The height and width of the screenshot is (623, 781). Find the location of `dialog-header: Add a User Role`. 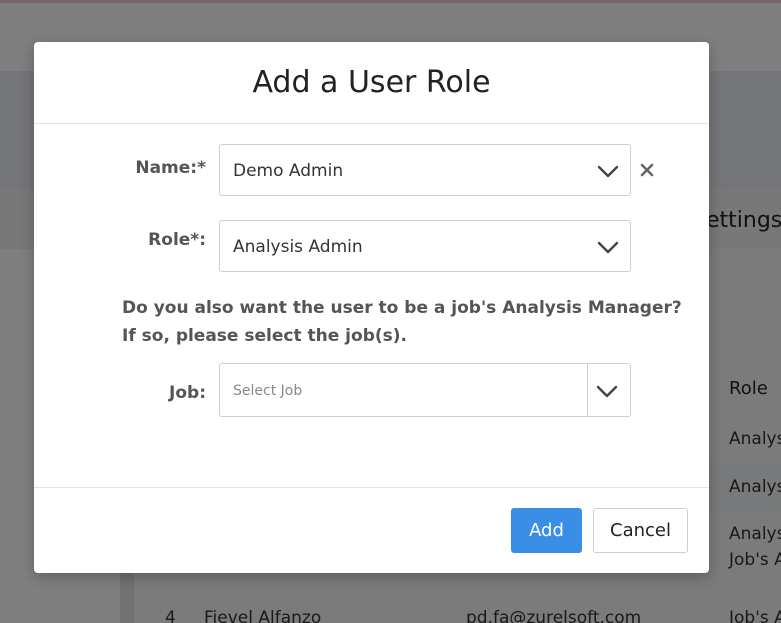

dialog-header: Add a User Role is located at coordinates (371, 83).